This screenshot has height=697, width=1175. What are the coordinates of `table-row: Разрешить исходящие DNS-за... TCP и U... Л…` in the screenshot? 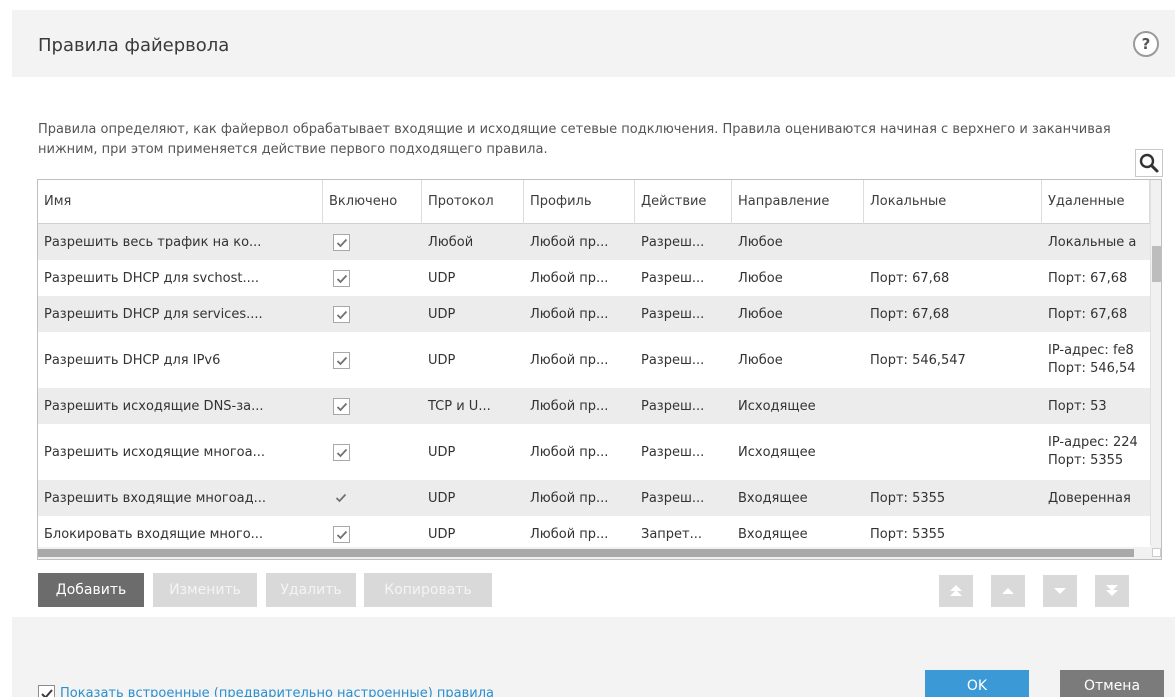 It's located at (594, 406).